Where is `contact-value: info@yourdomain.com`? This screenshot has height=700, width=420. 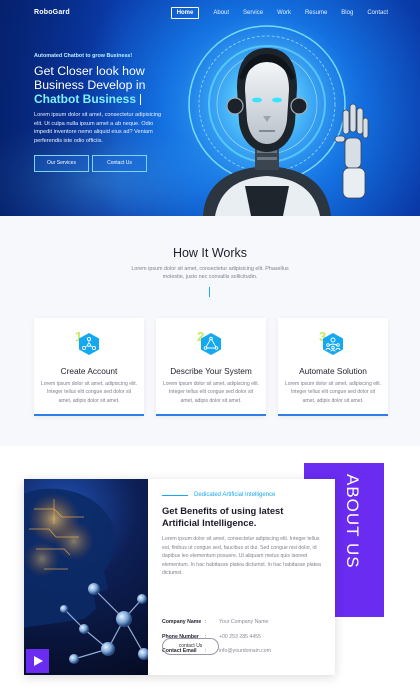
contact-value: info@yourdomain.com is located at coordinates (245, 651).